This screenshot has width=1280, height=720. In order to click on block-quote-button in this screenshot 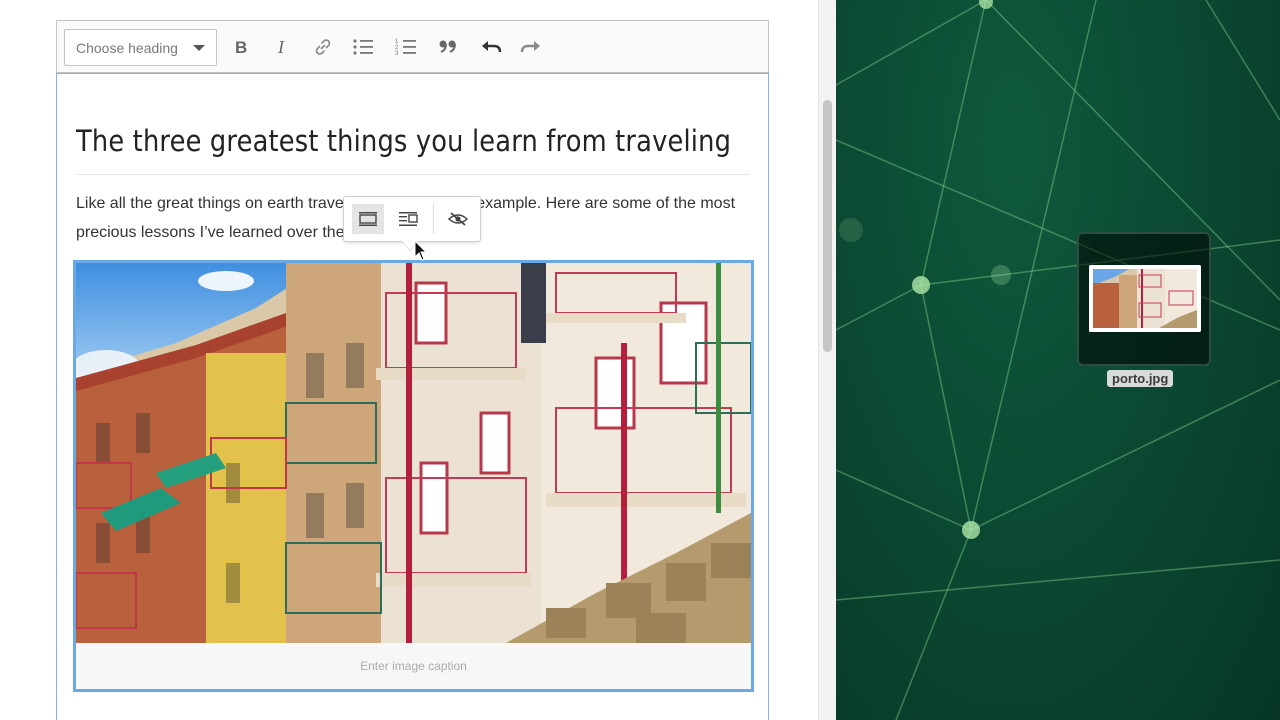, I will do `click(448, 47)`.